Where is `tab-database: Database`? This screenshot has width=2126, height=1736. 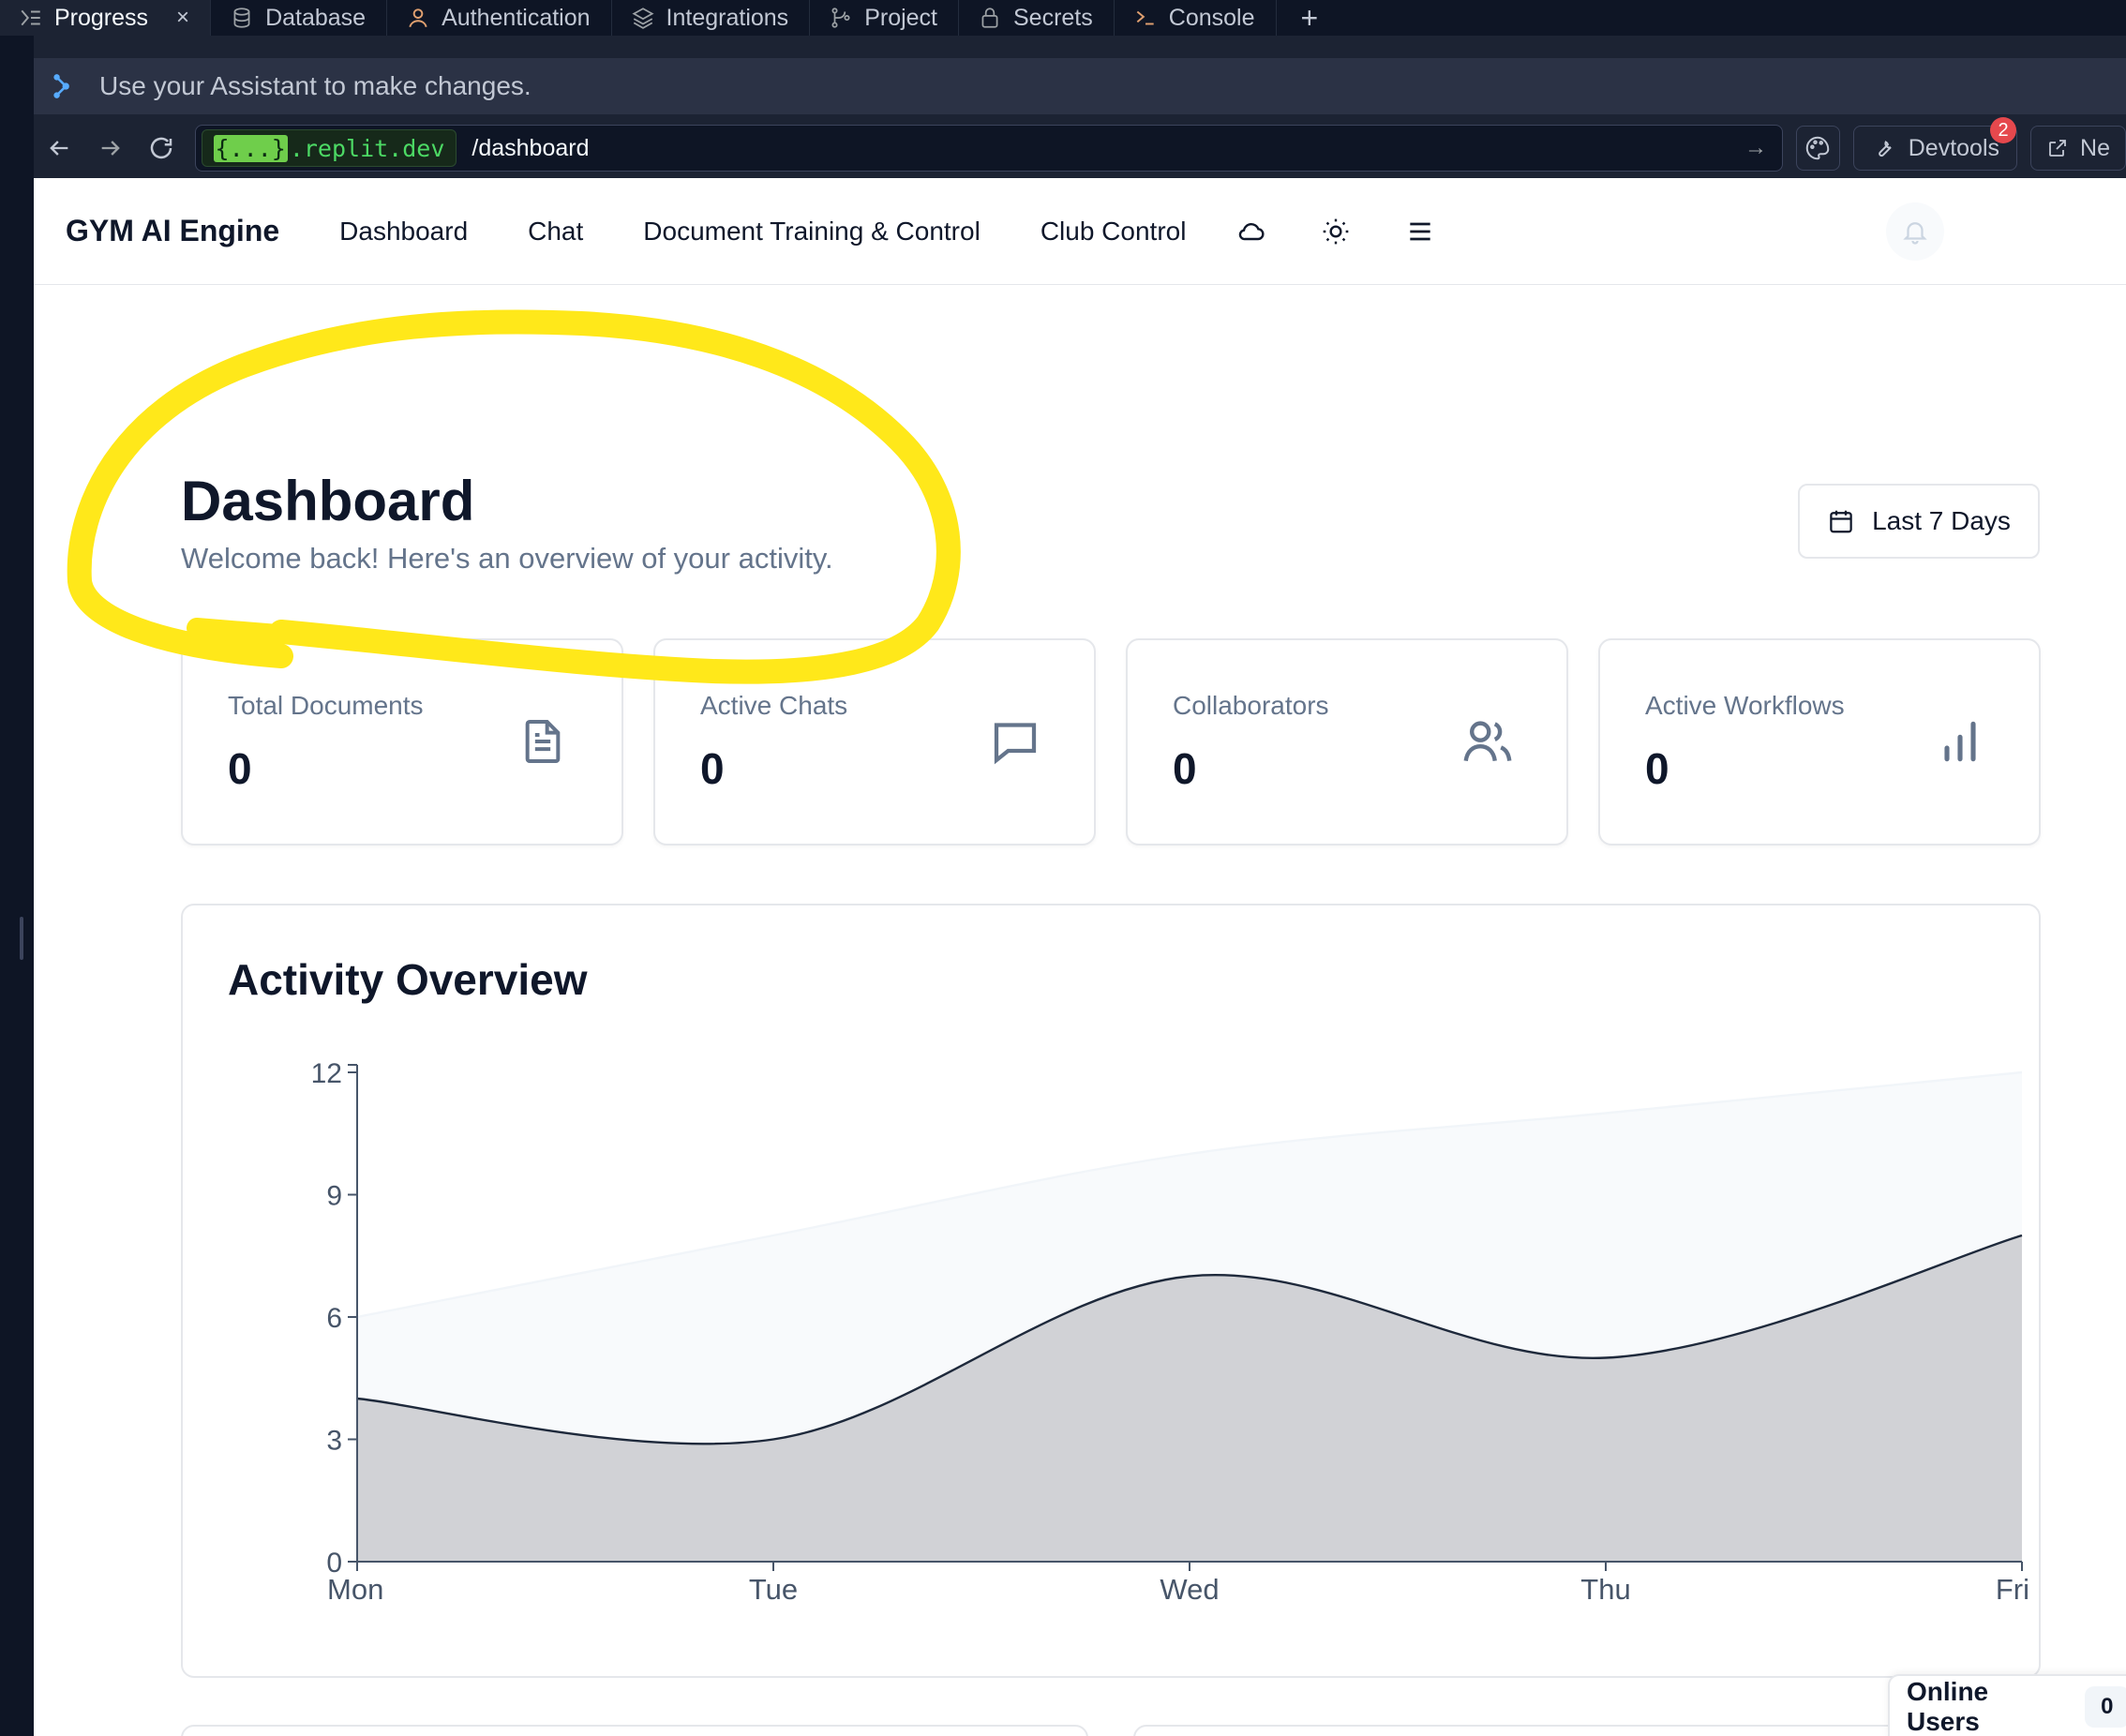
tab-database: Database is located at coordinates (299, 18).